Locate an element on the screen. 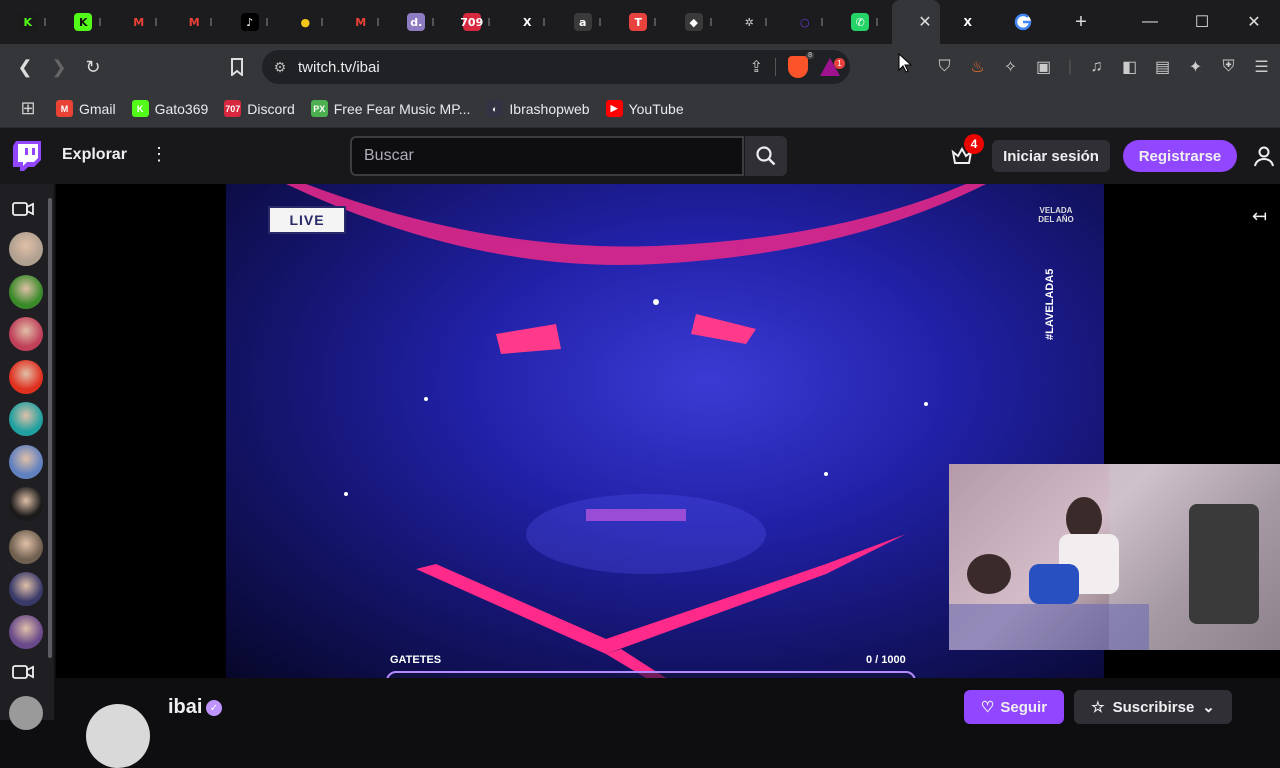 This screenshot has width=1280, height=768. twitch-logo-icon is located at coordinates (27, 156).